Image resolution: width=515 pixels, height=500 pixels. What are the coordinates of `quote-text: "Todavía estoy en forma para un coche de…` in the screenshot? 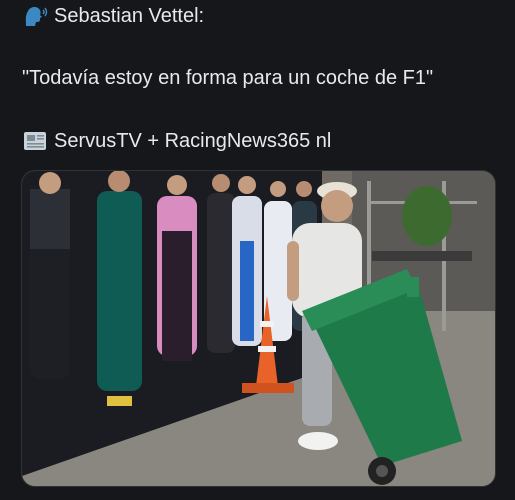 It's located at (228, 78).